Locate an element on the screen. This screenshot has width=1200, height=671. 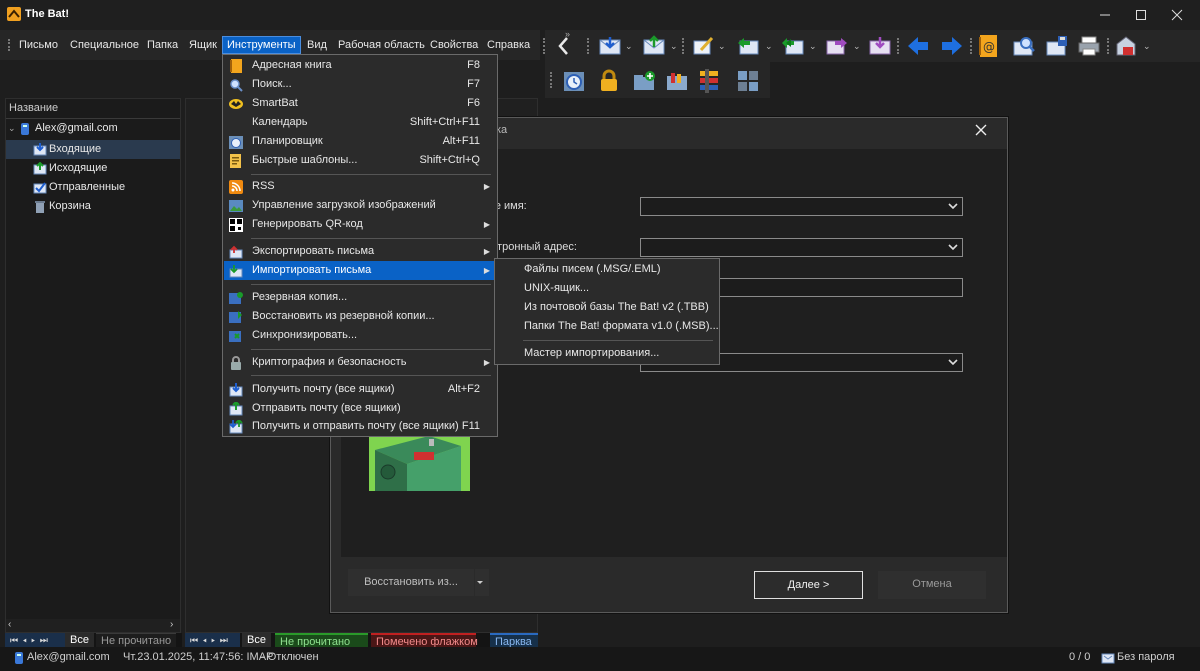
folder-label: Корзина is located at coordinates (70, 206).